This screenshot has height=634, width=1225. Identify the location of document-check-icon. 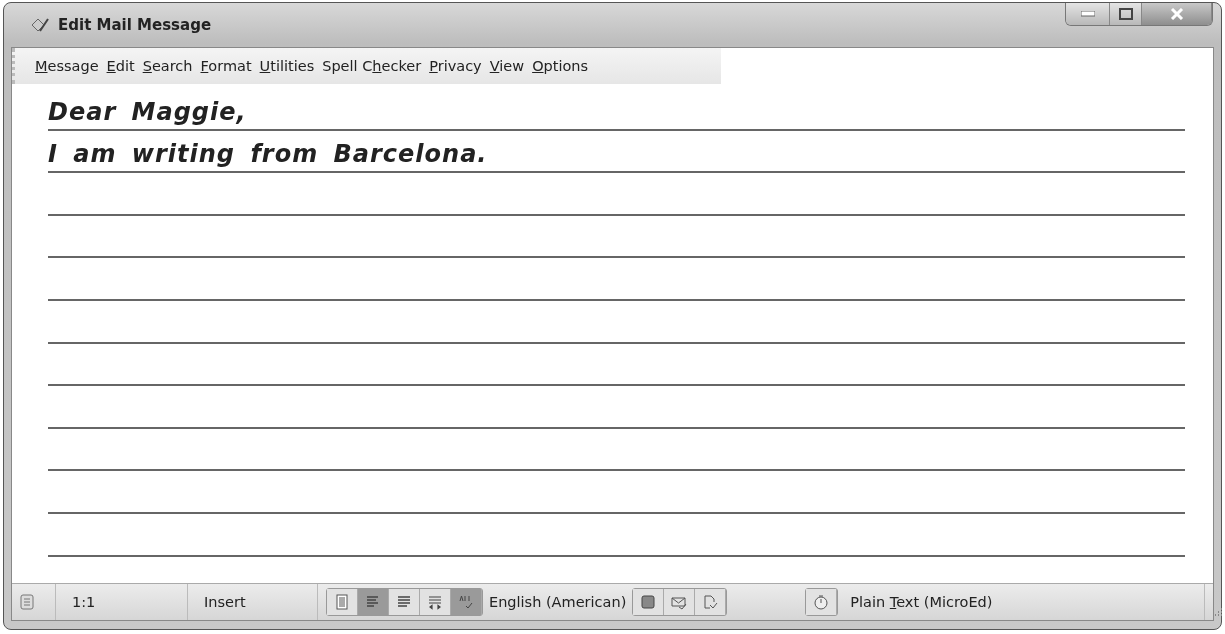
(710, 602).